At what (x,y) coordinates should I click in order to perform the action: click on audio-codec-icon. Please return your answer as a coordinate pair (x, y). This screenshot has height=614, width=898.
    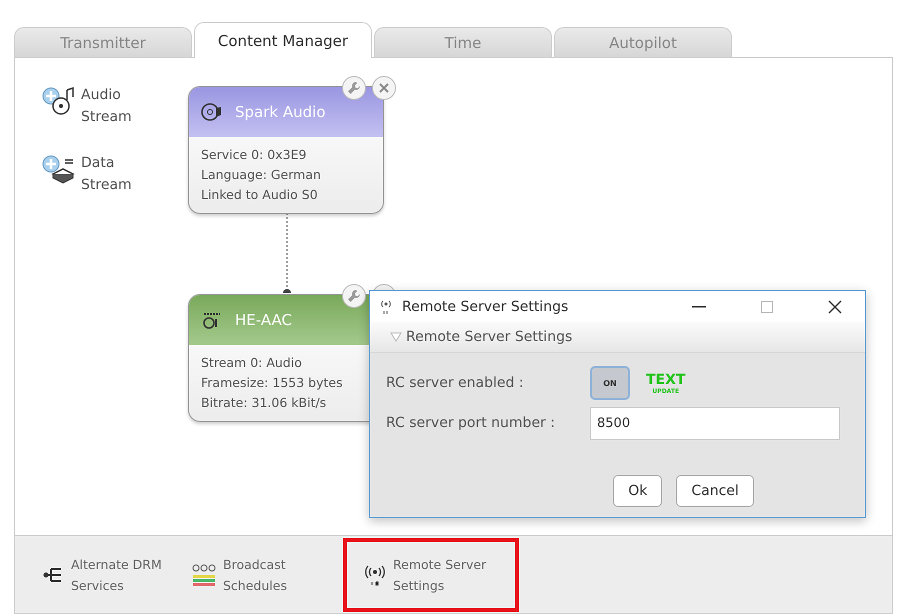
    Looking at the image, I should click on (212, 320).